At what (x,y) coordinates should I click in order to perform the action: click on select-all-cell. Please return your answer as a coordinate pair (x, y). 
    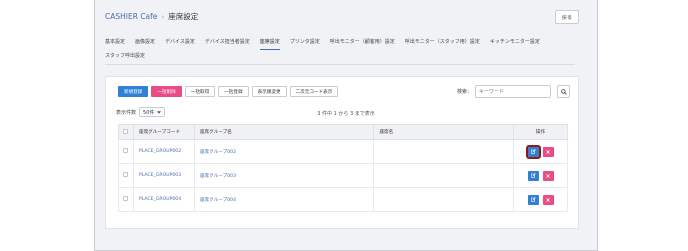
    Looking at the image, I should click on (126, 132).